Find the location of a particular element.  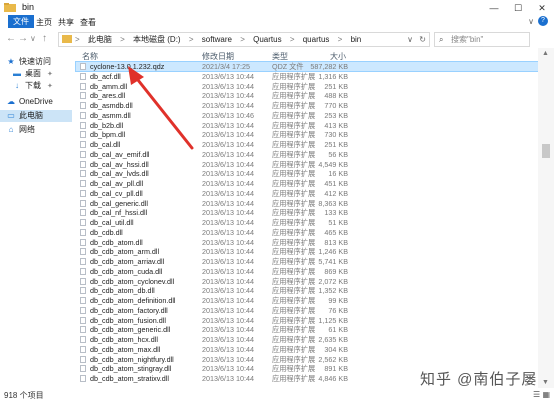

view-toggle-icon: ☰ ▦ is located at coordinates (541, 394).